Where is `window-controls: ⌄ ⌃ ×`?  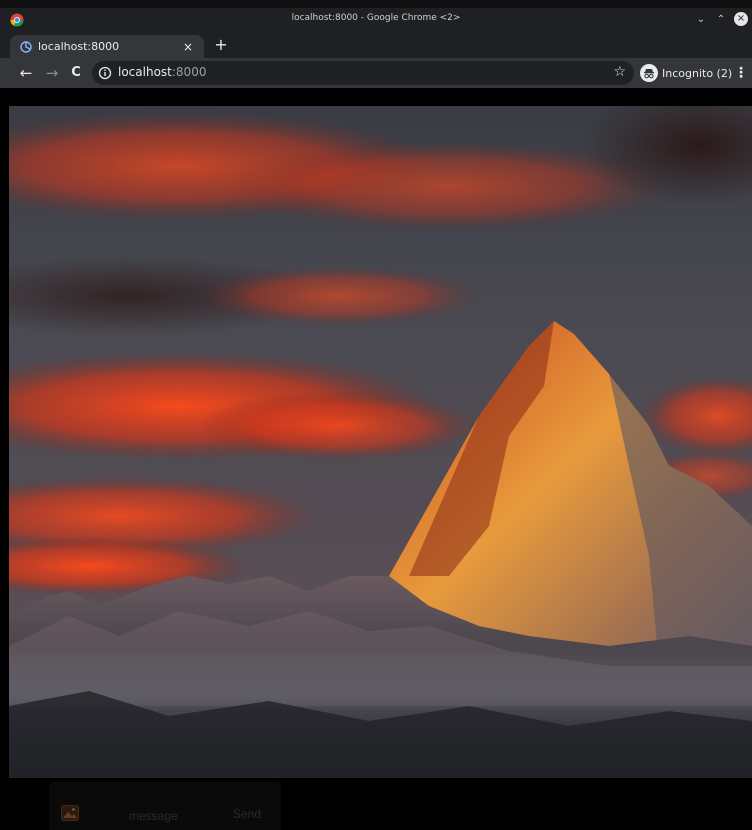
window-controls: ⌄ ⌃ × is located at coordinates (721, 19).